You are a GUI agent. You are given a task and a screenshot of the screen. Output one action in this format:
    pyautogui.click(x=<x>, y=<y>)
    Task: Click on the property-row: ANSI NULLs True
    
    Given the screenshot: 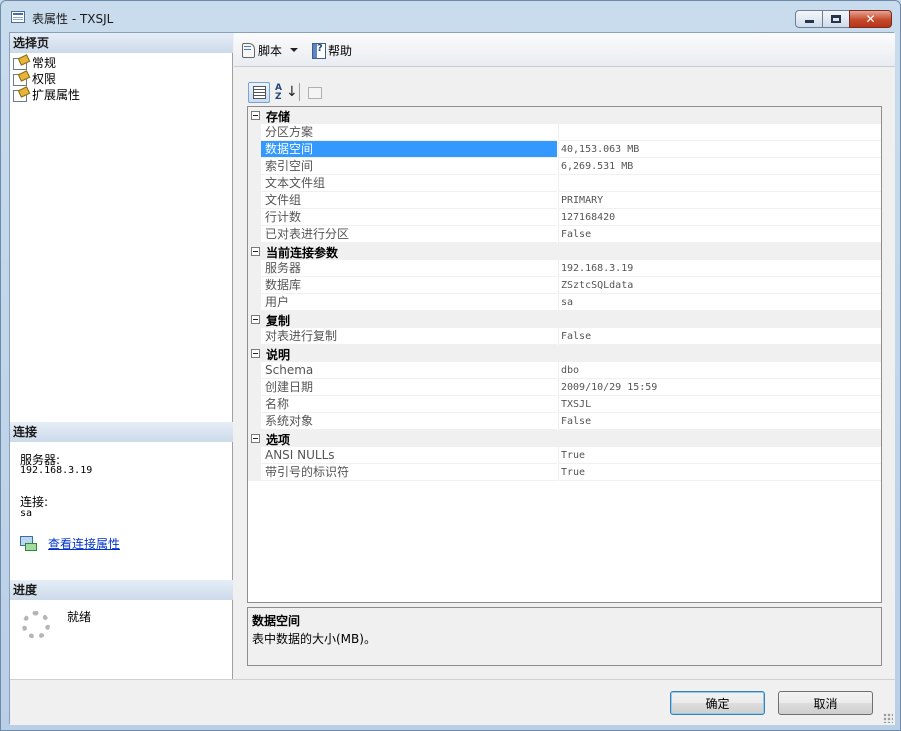 What is the action you would take?
    pyautogui.click(x=564, y=455)
    